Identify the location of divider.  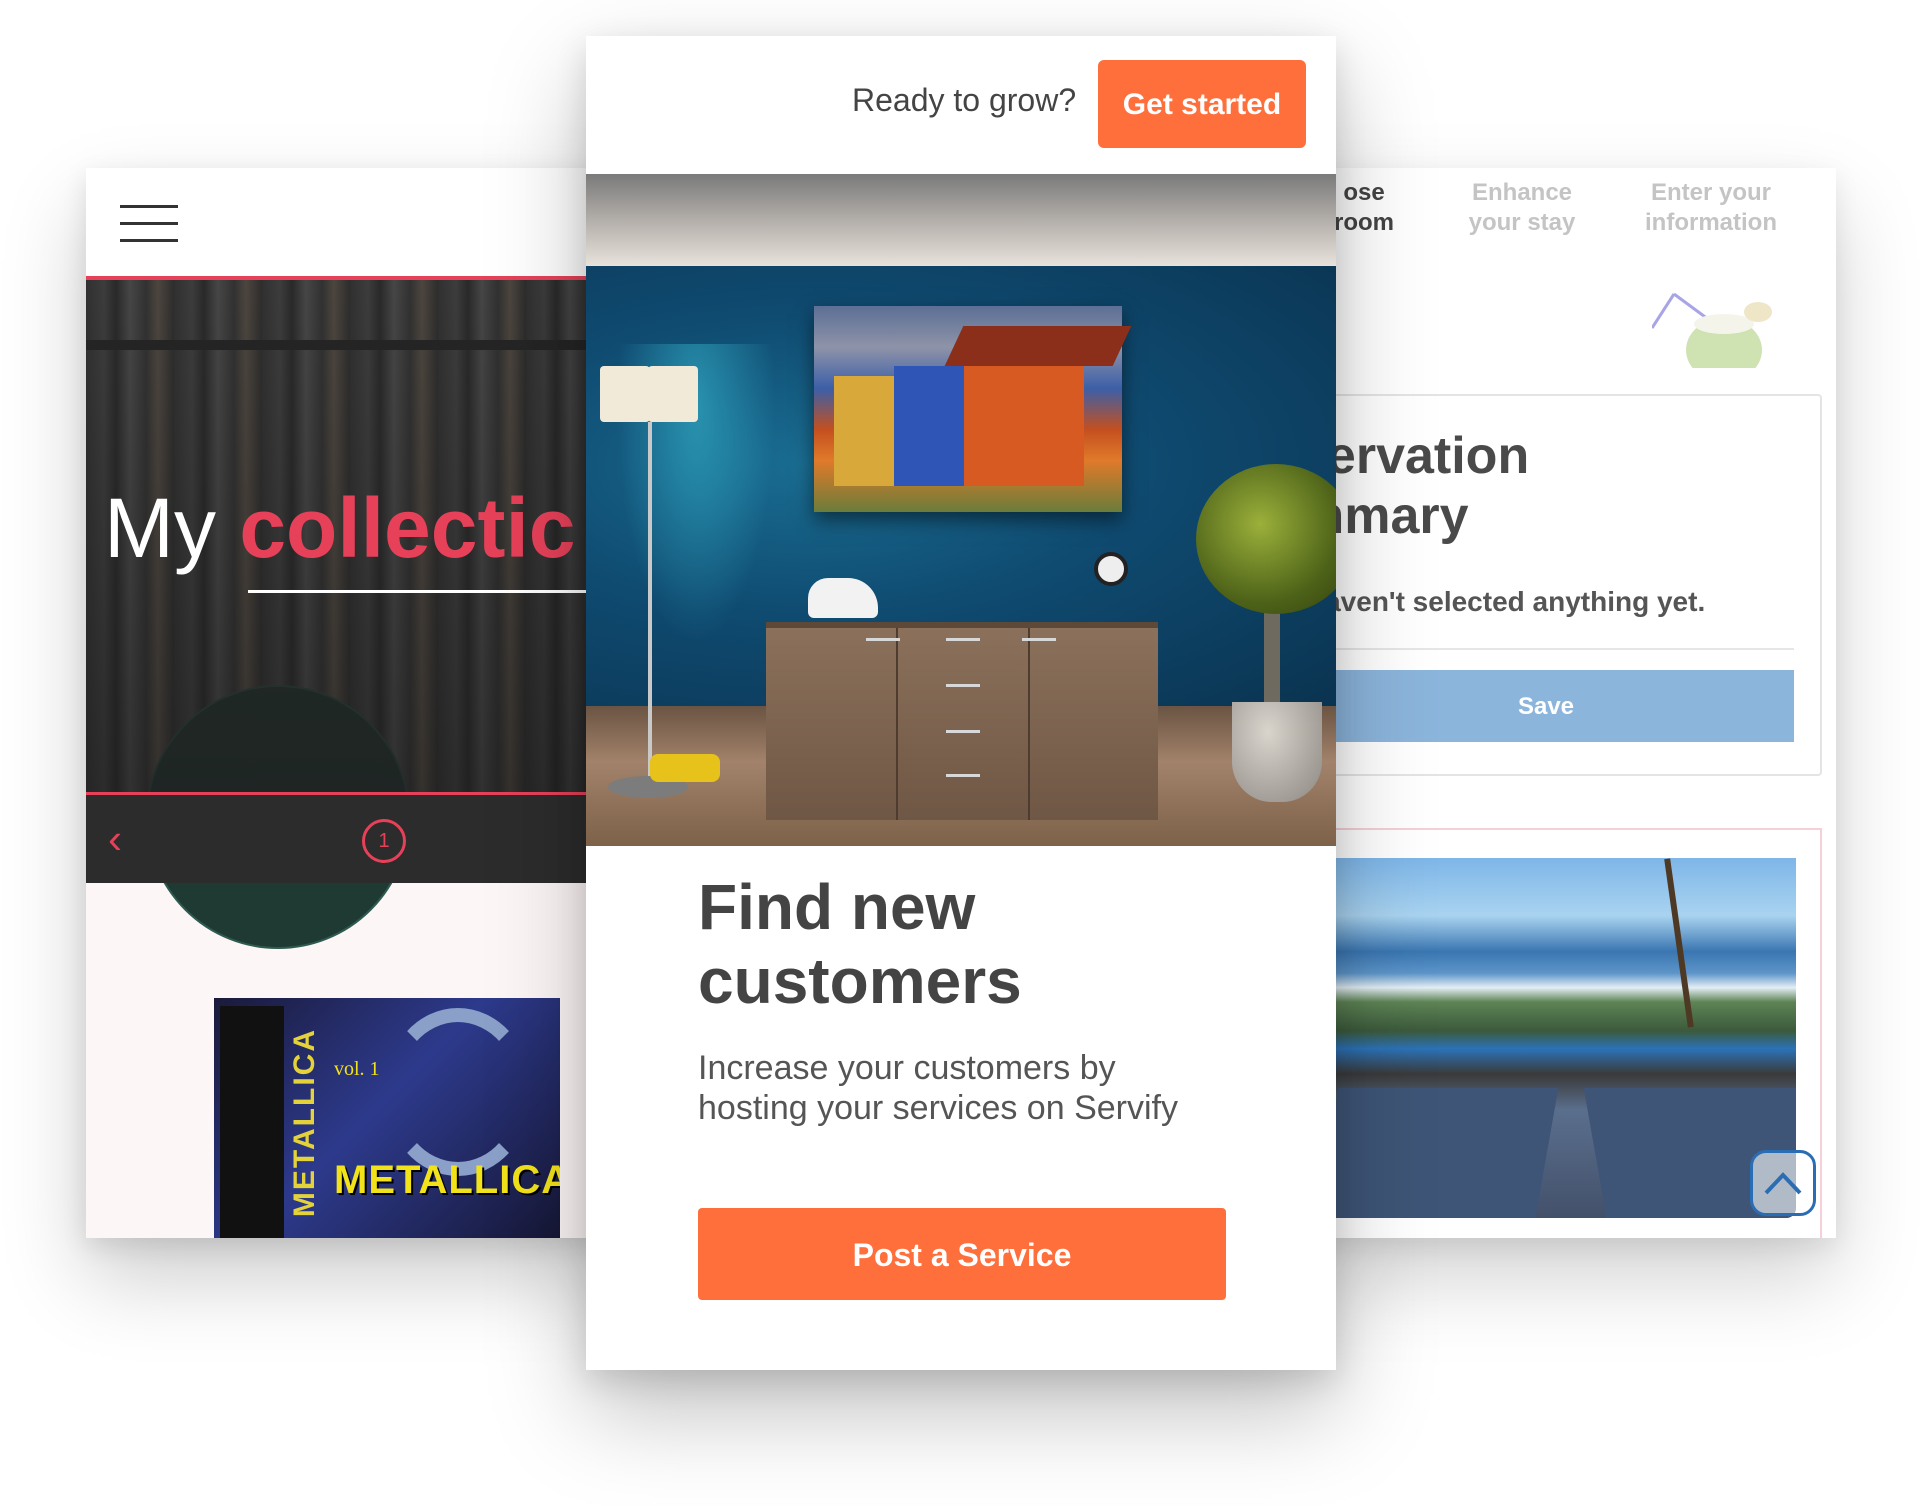
(1550, 649).